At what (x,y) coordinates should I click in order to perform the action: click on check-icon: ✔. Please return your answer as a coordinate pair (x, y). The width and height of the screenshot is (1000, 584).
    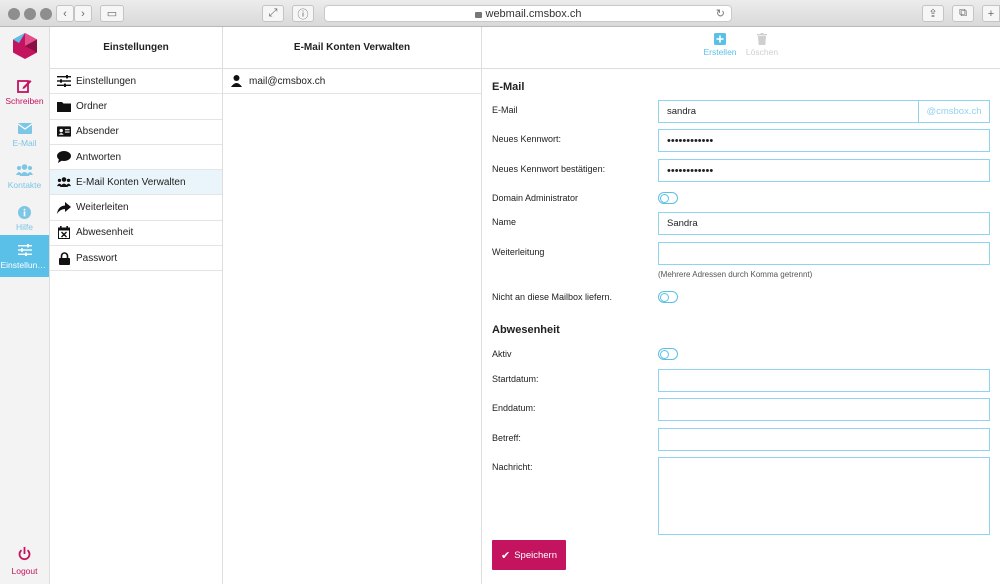
    Looking at the image, I should click on (506, 555).